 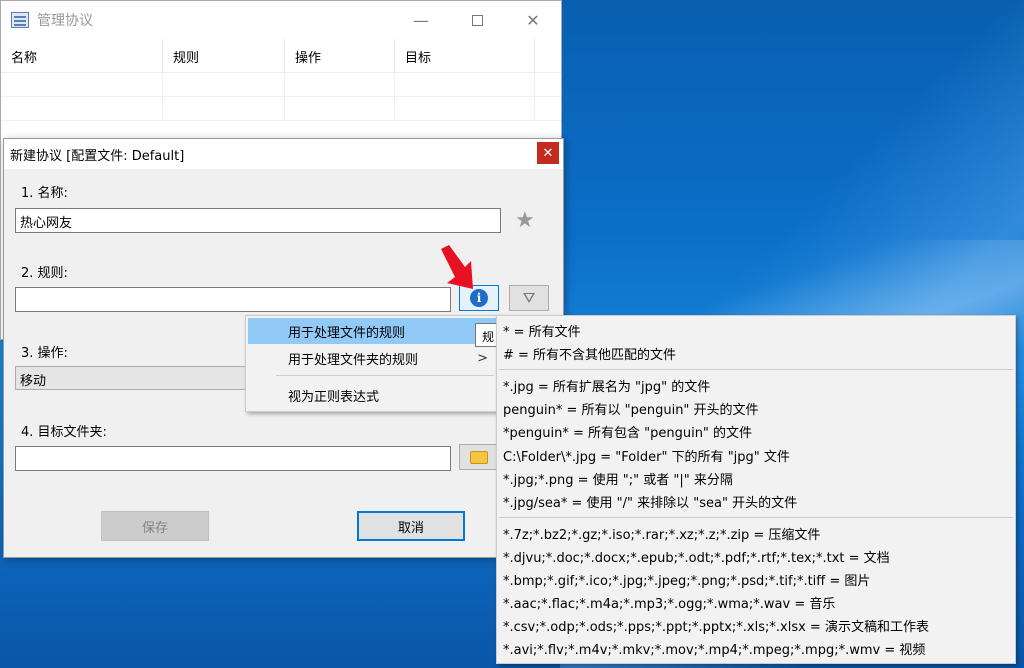 I want to click on menu-item-folder-rules: 用于处理文件夹的规则 >, so click(x=372, y=358).